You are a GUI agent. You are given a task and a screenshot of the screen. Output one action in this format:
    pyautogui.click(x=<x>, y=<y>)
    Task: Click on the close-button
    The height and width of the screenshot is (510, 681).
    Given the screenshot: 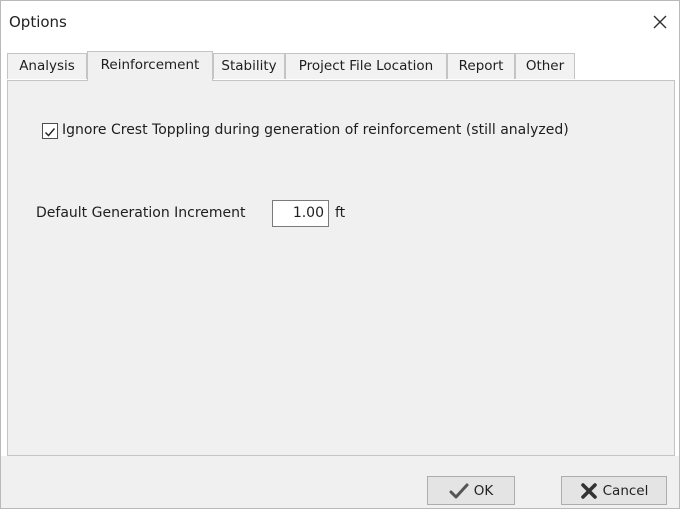 What is the action you would take?
    pyautogui.click(x=660, y=22)
    